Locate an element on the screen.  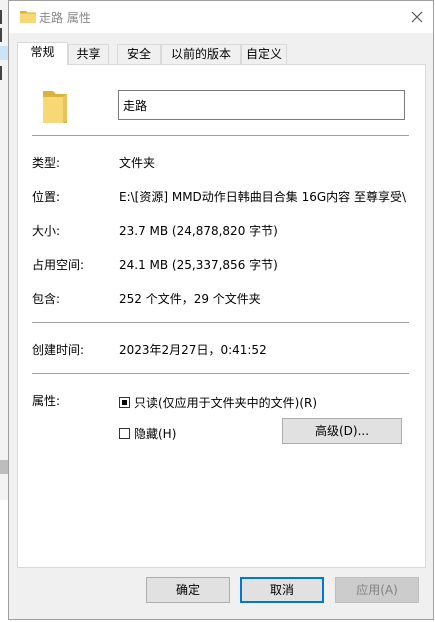
ok-button: 确定 is located at coordinates (188, 590).